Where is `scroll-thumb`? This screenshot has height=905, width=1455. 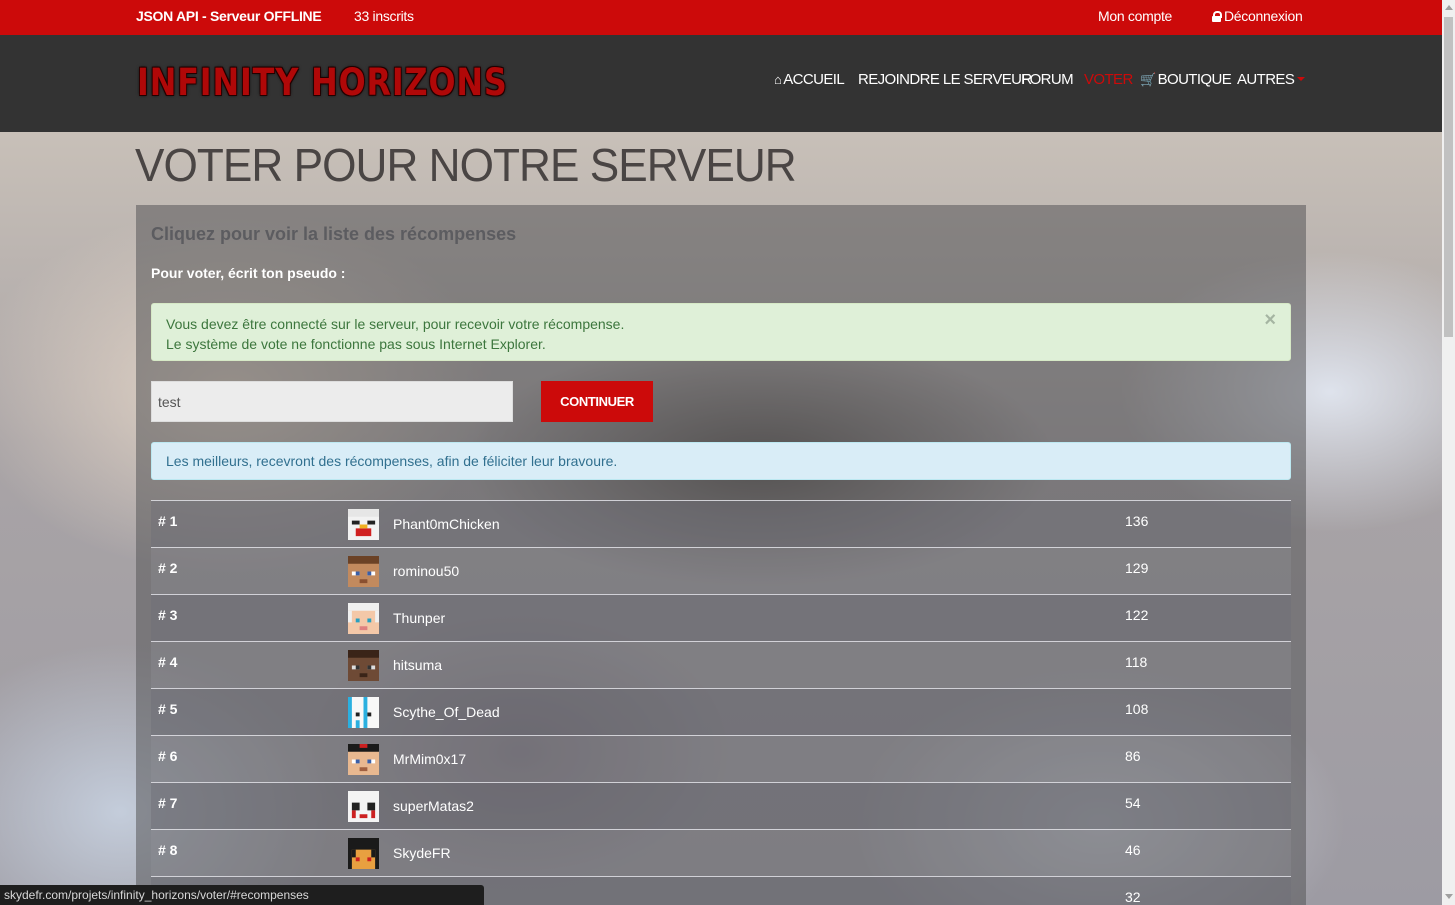 scroll-thumb is located at coordinates (1448, 177).